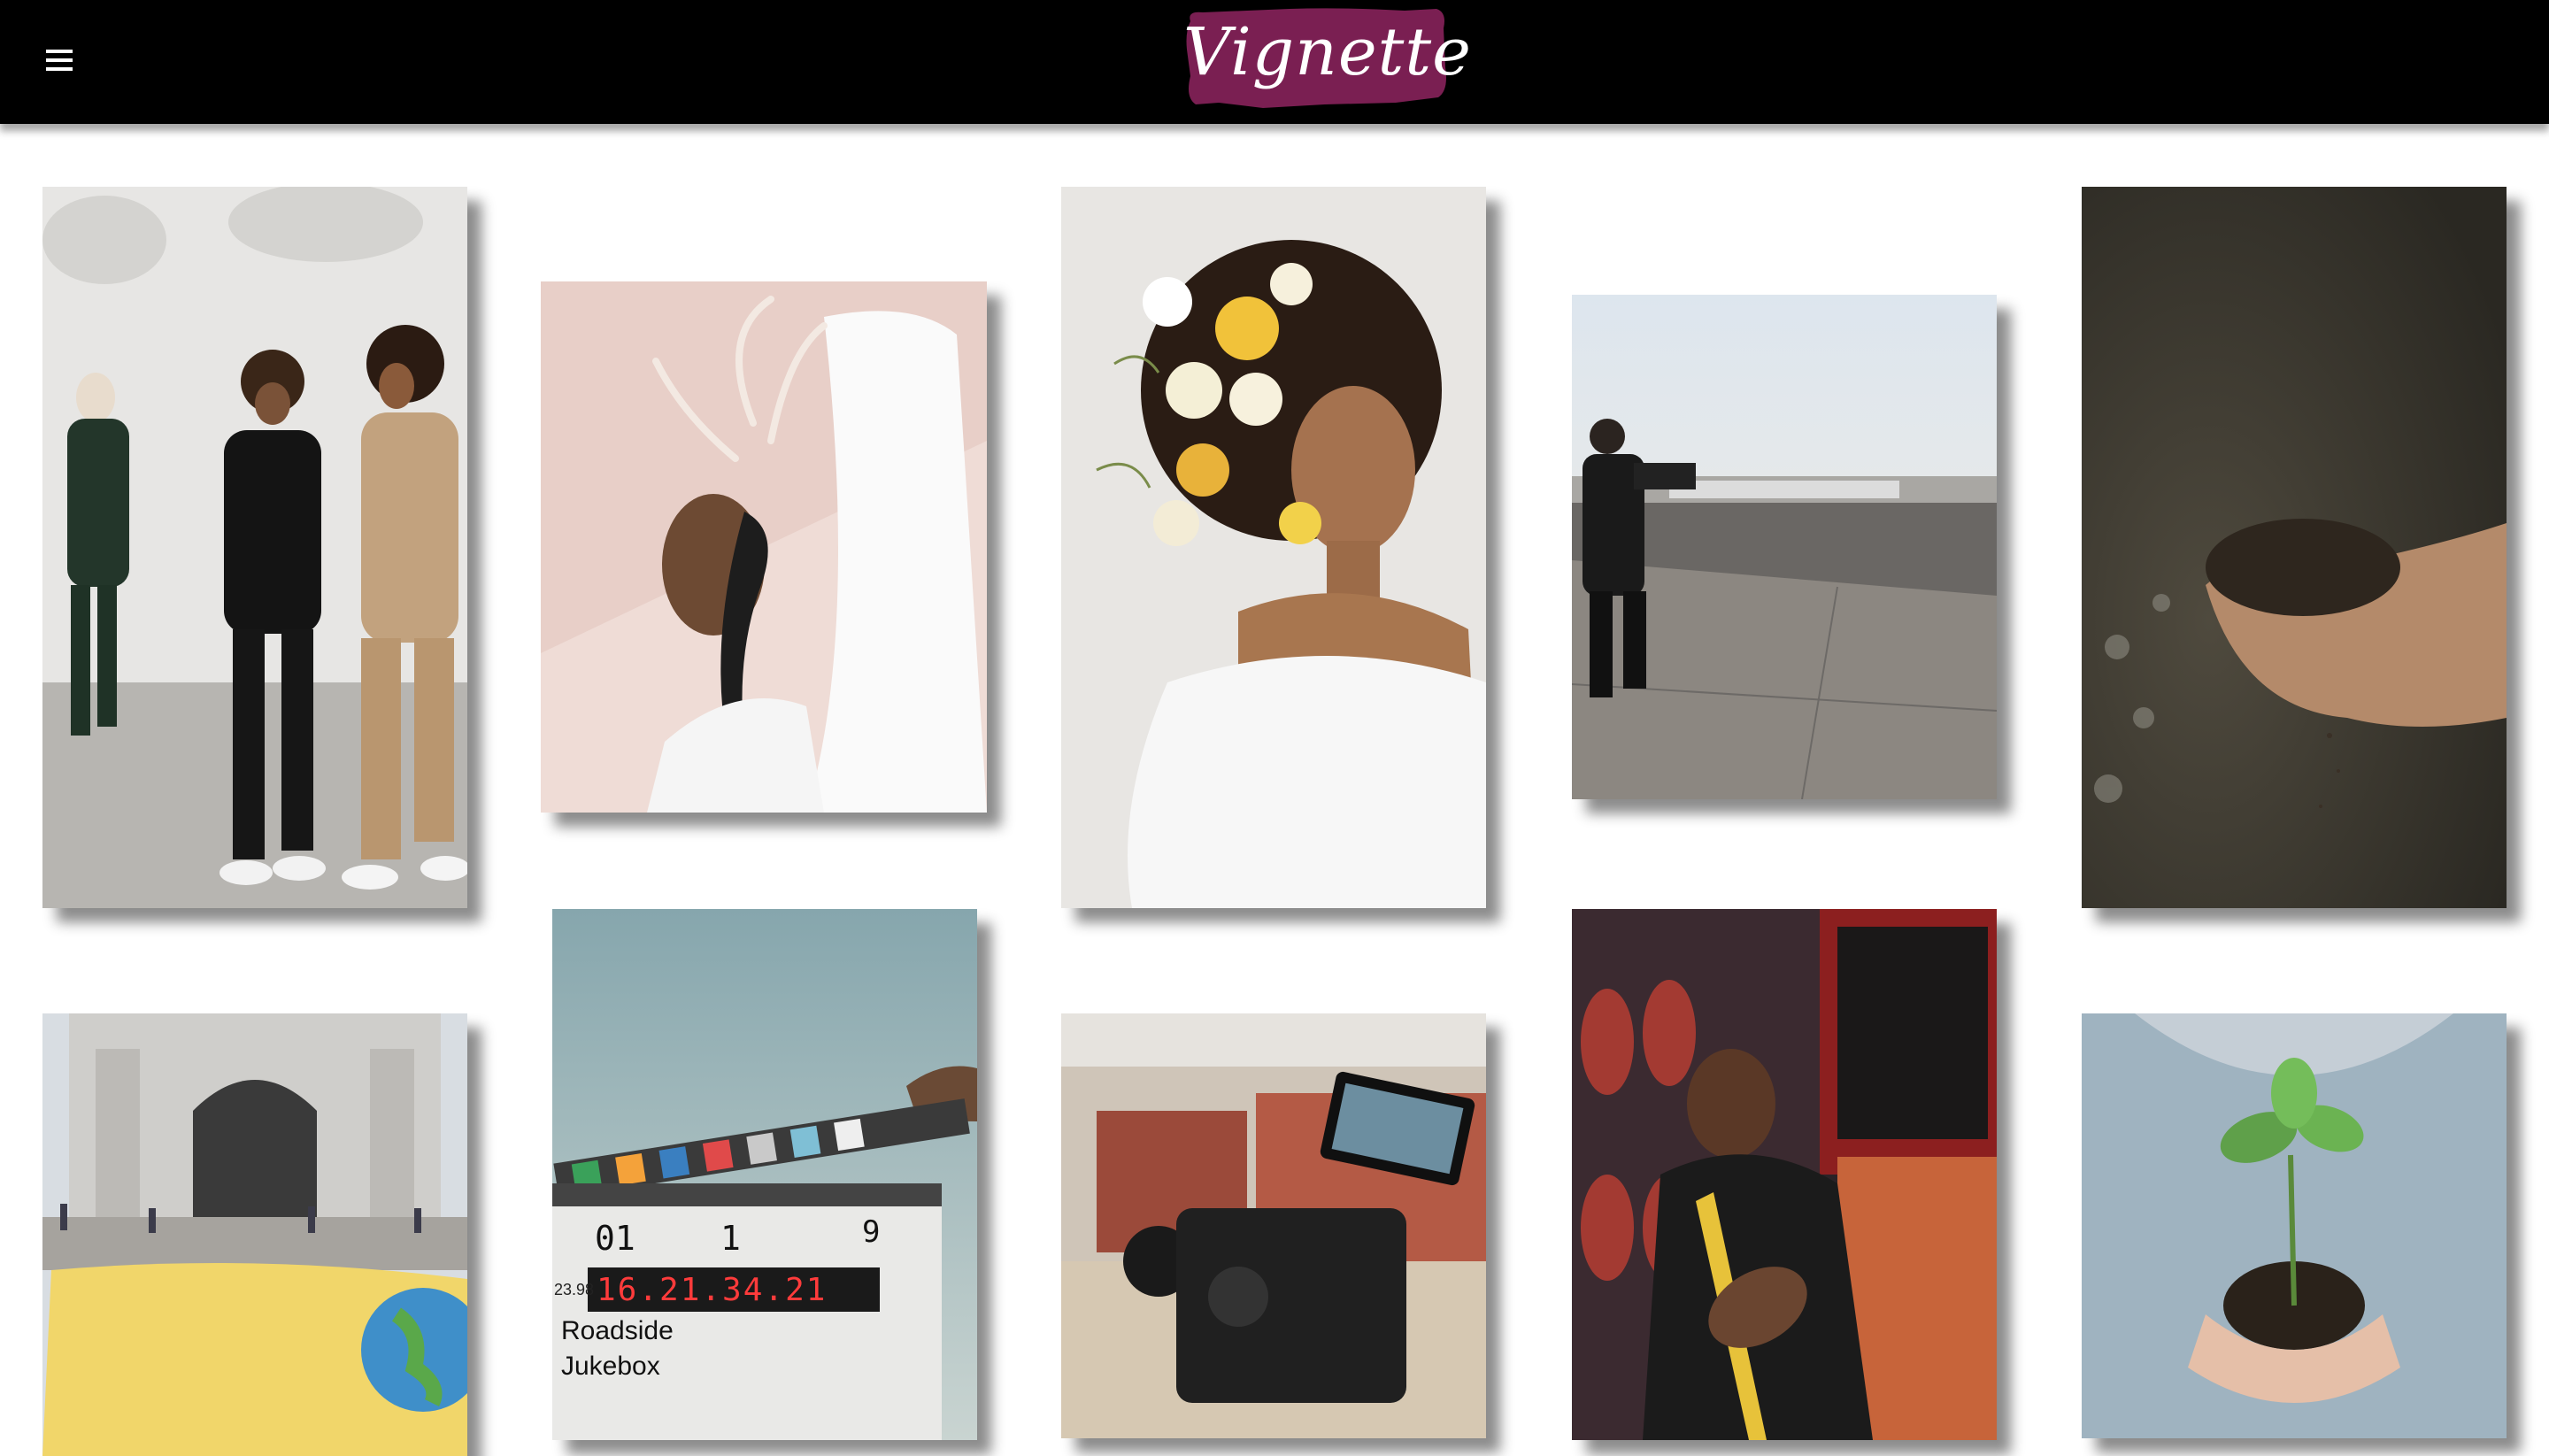  I want to click on top-navigation-bar: Vignette, so click(1275, 62).